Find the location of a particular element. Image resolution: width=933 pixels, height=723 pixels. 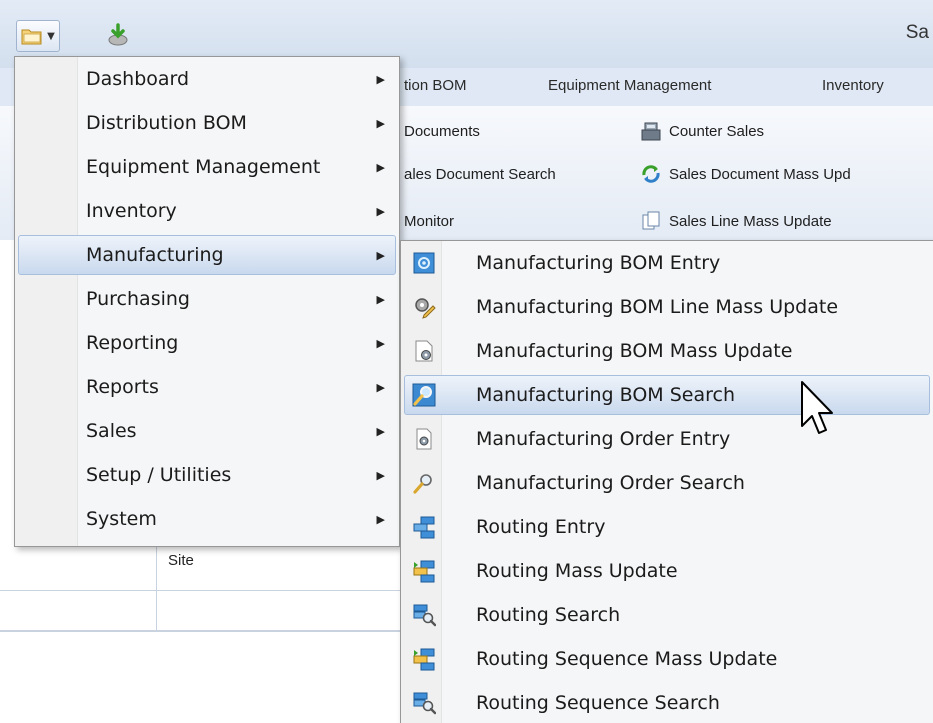

menu-item-equipment-management: Equipment Management ▶ is located at coordinates (207, 167).